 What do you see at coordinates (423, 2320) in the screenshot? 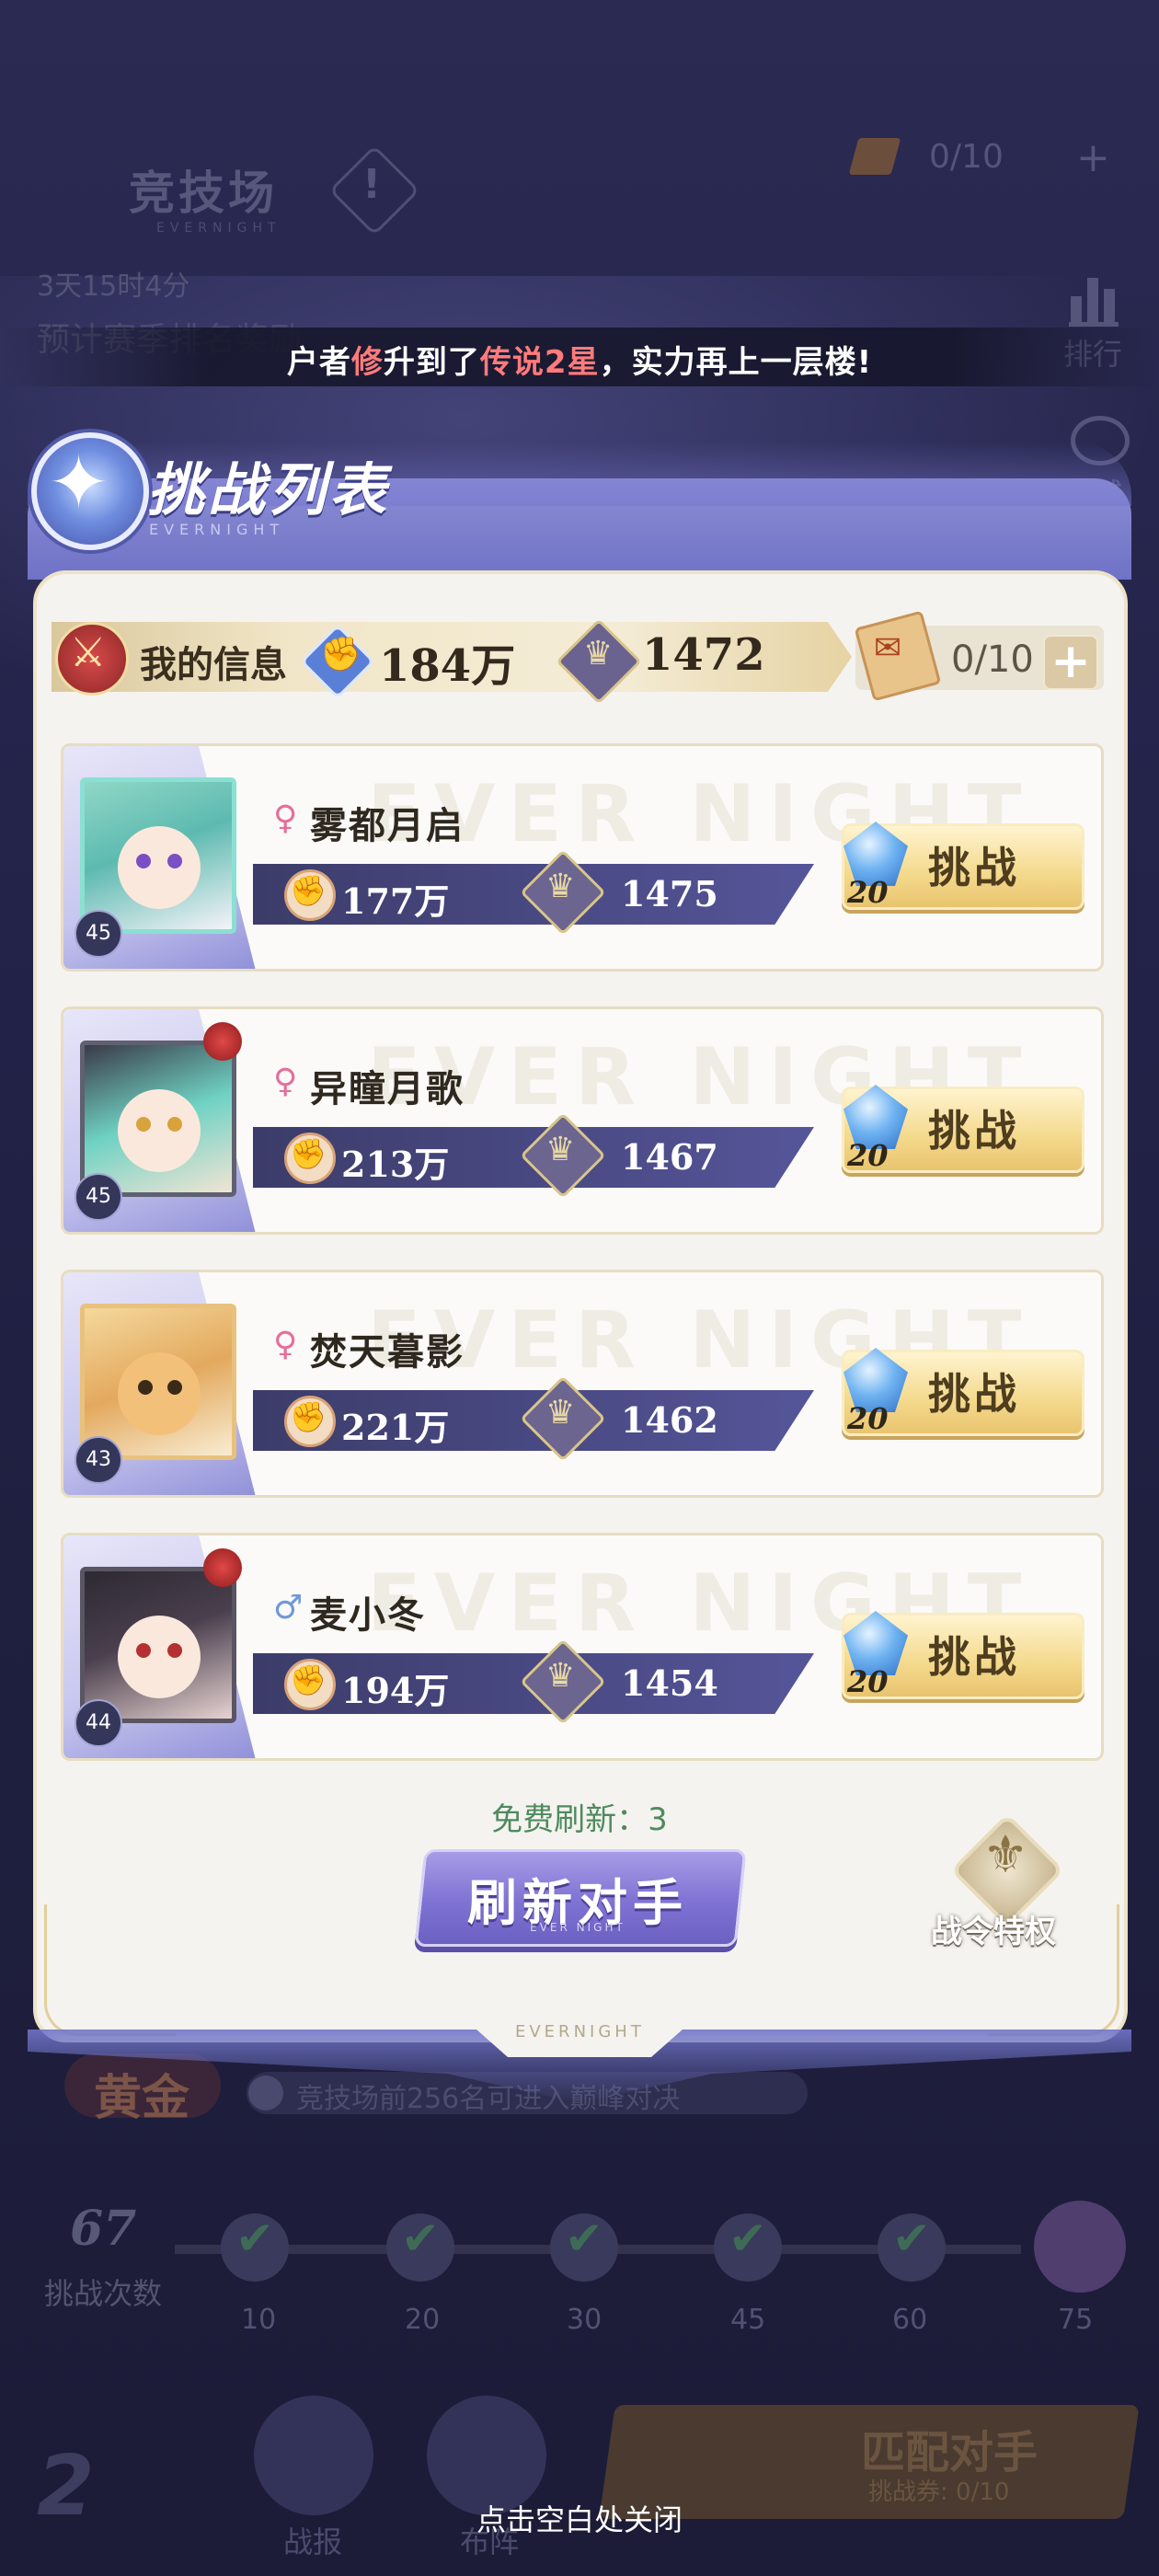
I see `milestone-label: 20` at bounding box center [423, 2320].